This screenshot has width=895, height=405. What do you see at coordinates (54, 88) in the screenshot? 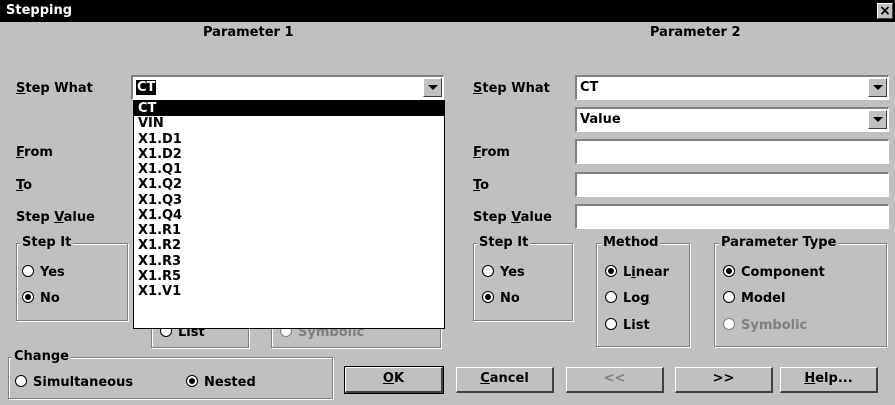
I see `p1-step-what-label: Step What` at bounding box center [54, 88].